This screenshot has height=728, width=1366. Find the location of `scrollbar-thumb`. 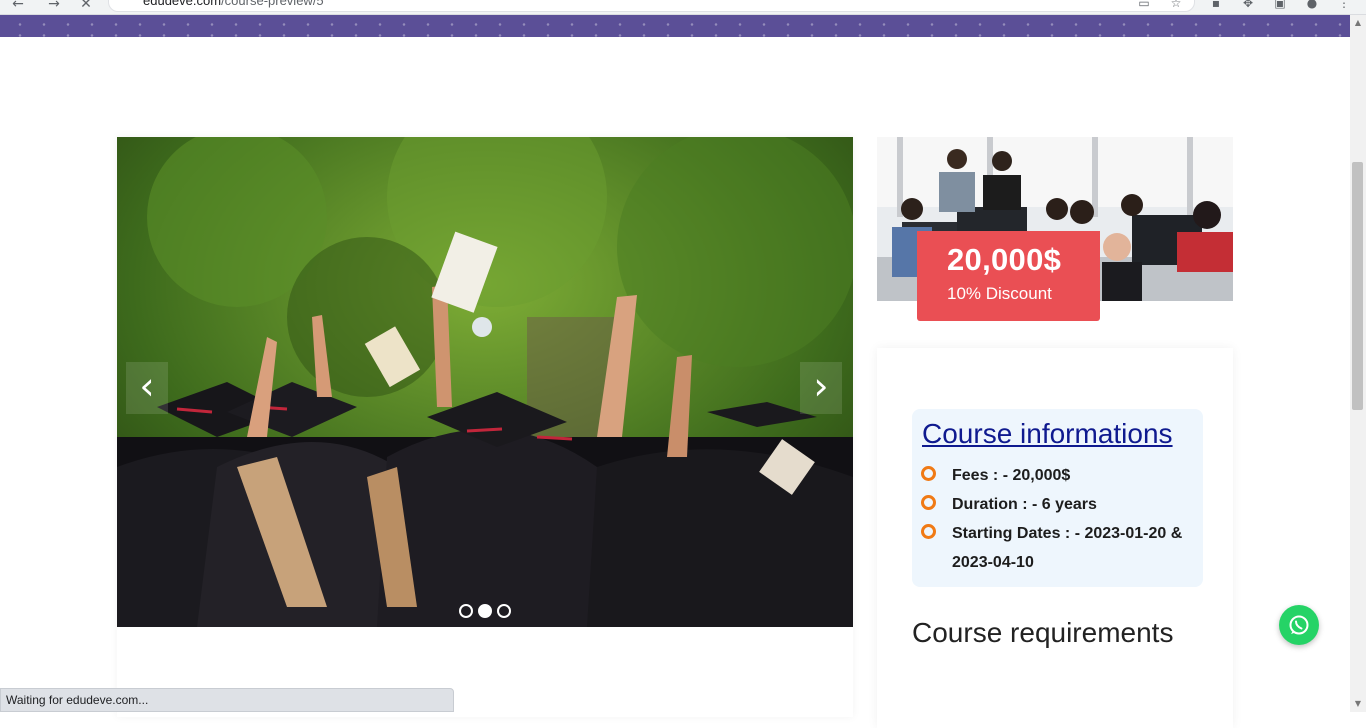

scrollbar-thumb is located at coordinates (1357, 286).